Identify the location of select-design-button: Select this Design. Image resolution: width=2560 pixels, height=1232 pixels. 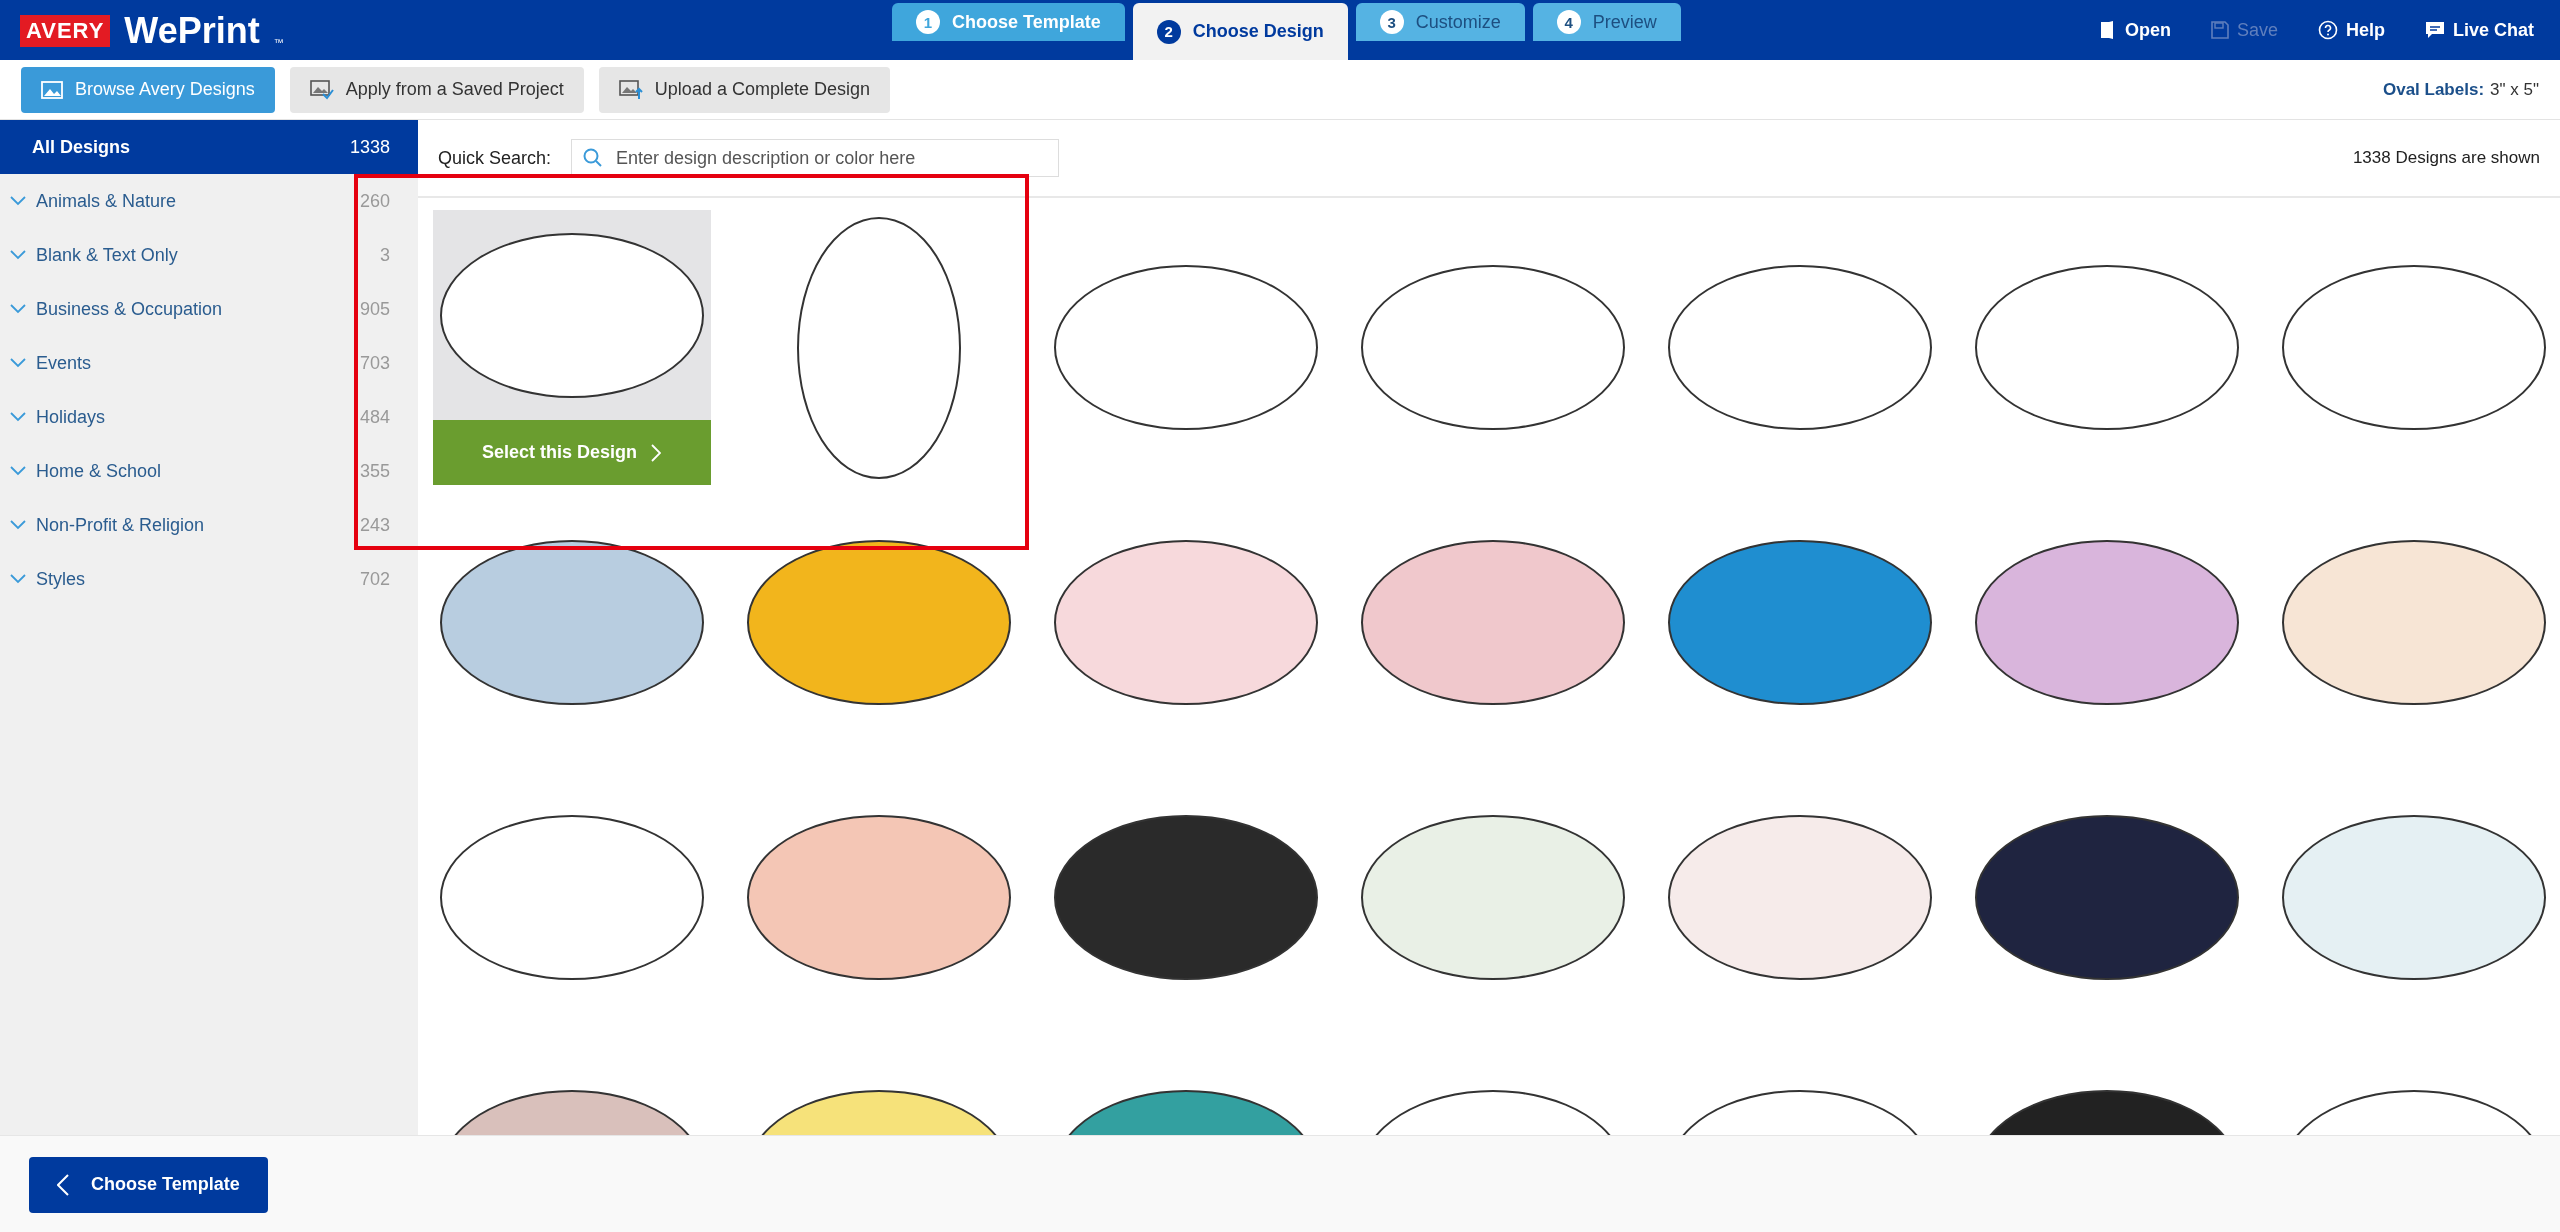
(571, 452).